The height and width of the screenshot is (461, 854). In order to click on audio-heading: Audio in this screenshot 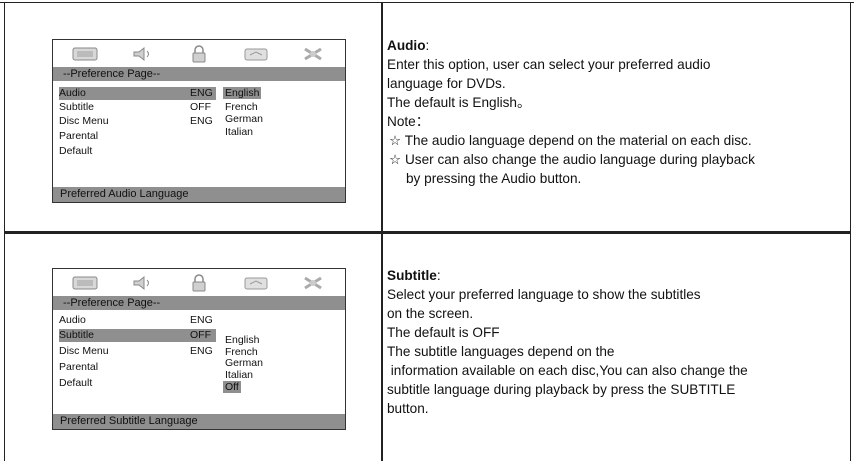, I will do `click(406, 45)`.